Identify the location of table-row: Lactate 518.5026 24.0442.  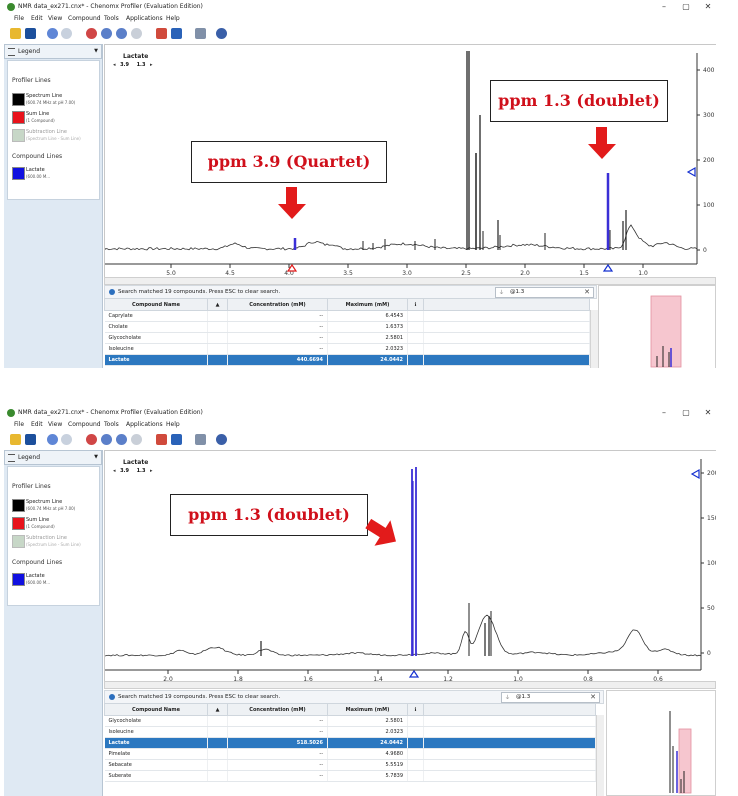
(350, 743).